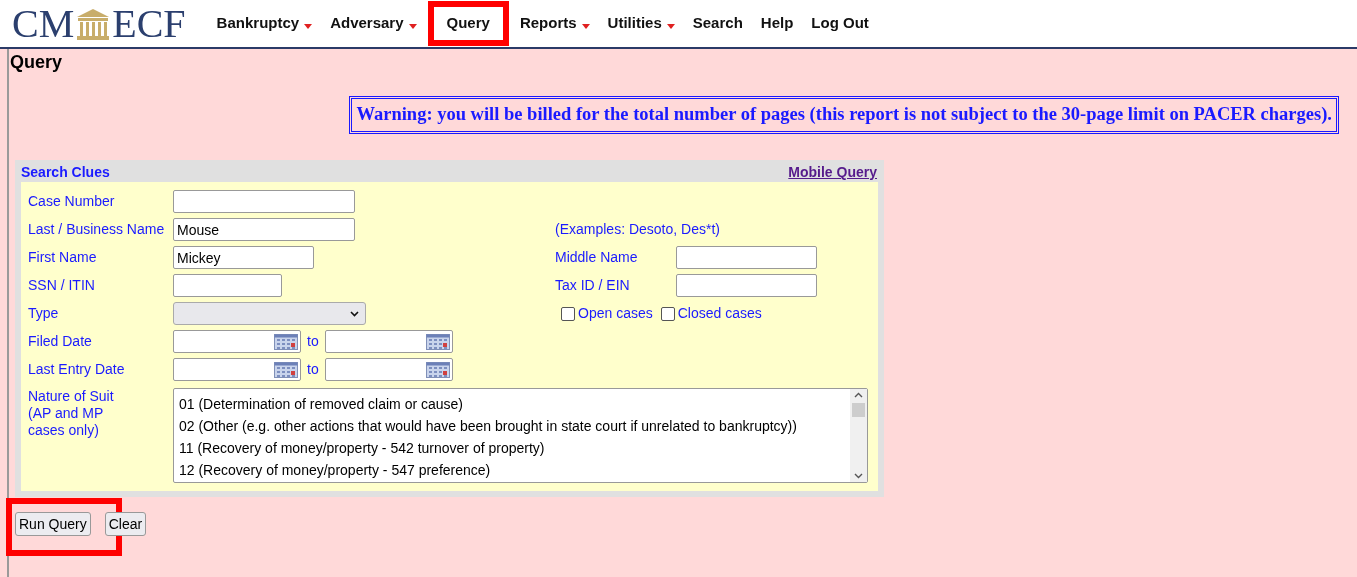  What do you see at coordinates (125, 524) in the screenshot?
I see `form-button: Clear` at bounding box center [125, 524].